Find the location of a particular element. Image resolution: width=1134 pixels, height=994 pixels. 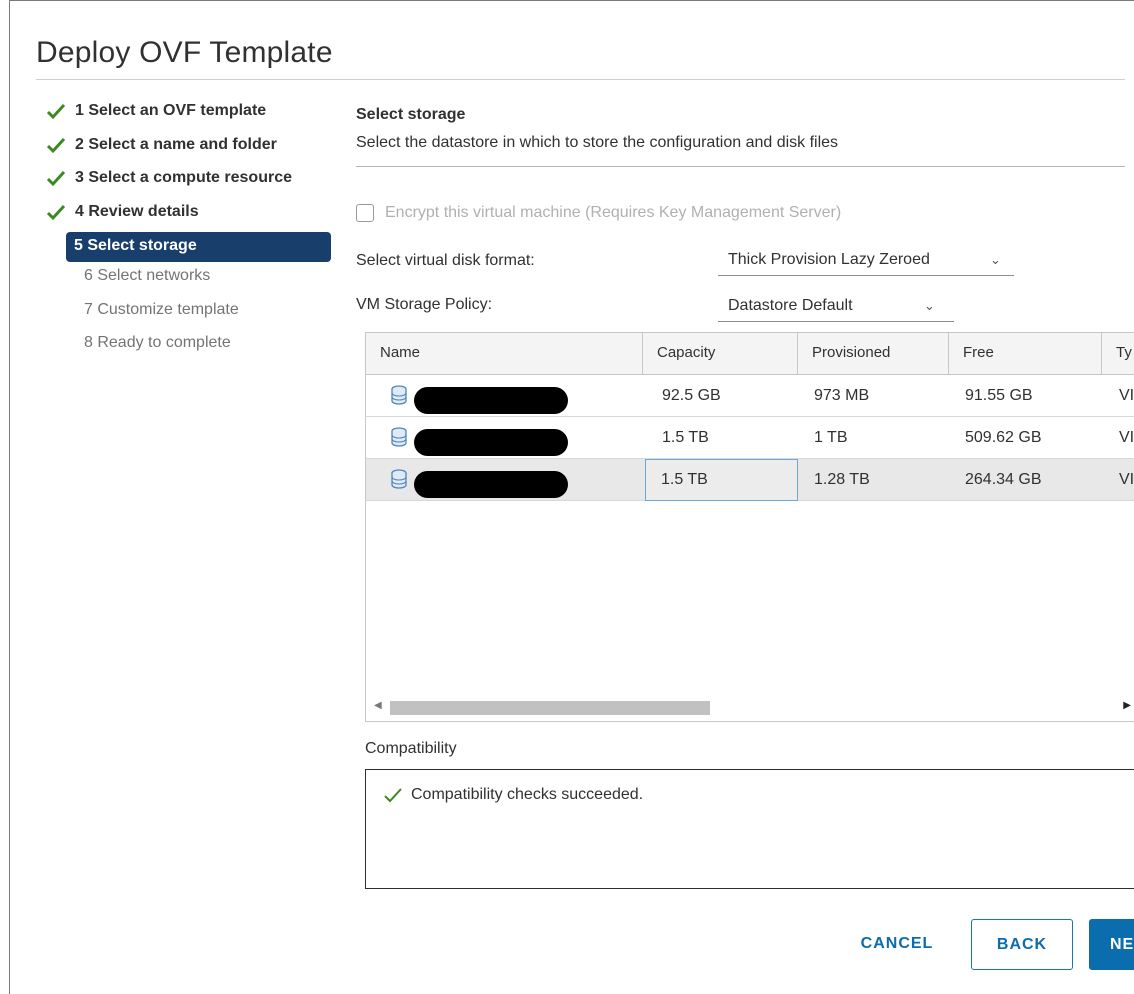

step-select-networks: 6 Select networks is located at coordinates (194, 282).